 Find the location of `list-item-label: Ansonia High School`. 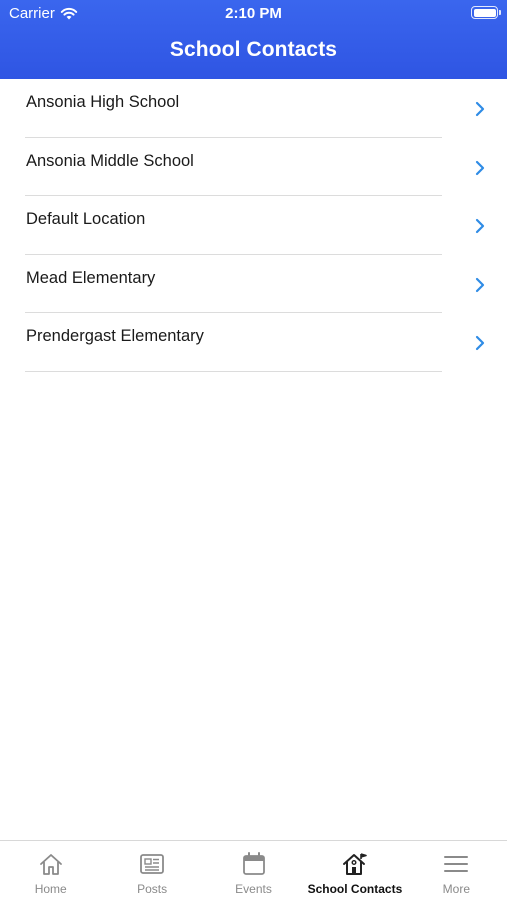

list-item-label: Ansonia High School is located at coordinates (103, 102).